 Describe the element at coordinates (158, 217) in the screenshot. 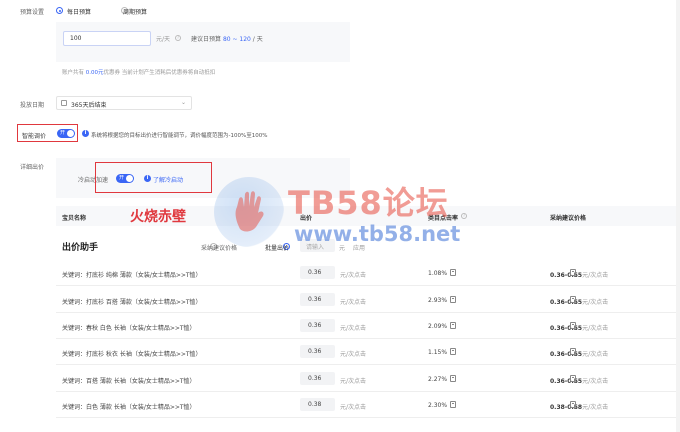

I see `annotation-text: 火烧赤壁` at that location.